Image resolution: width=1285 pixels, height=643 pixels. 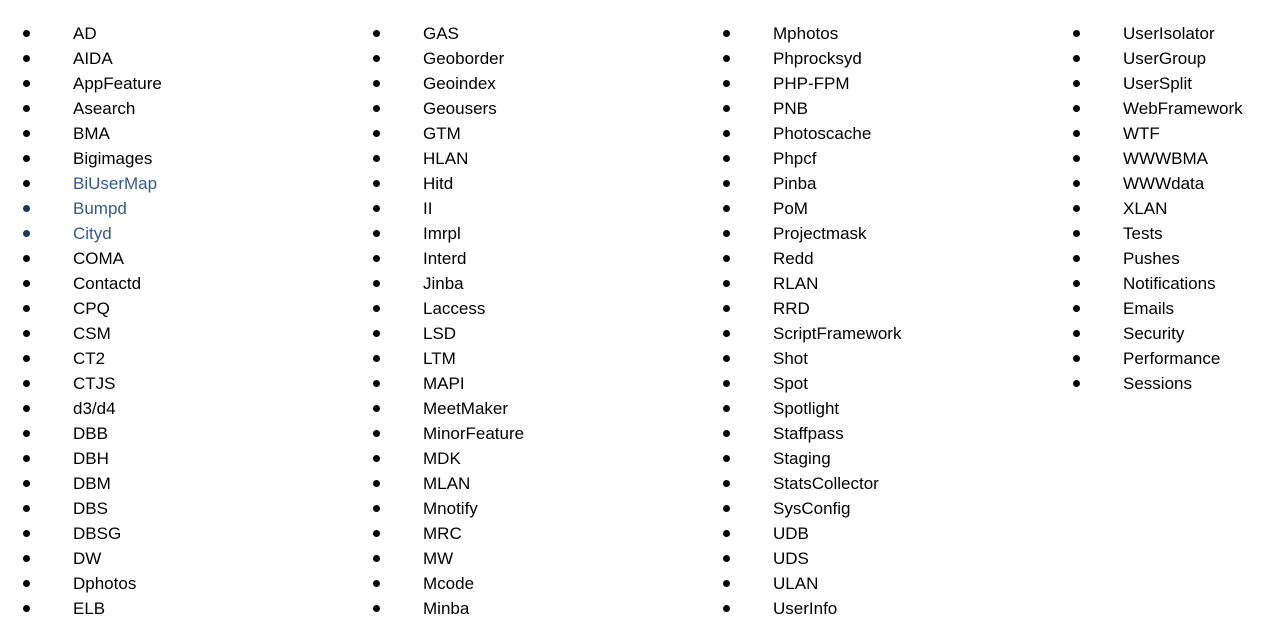 What do you see at coordinates (525, 183) in the screenshot?
I see `list-item: Hitd` at bounding box center [525, 183].